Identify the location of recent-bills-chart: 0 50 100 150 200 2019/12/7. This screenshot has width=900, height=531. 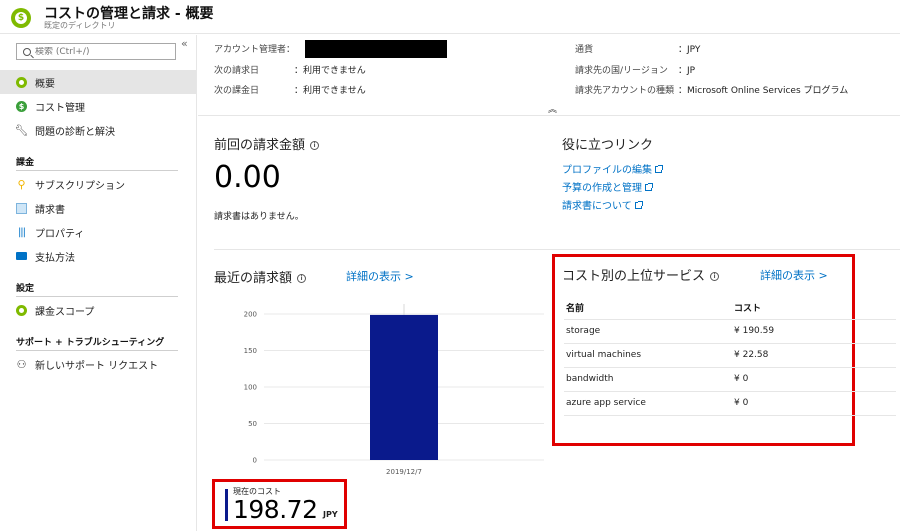
(394, 390).